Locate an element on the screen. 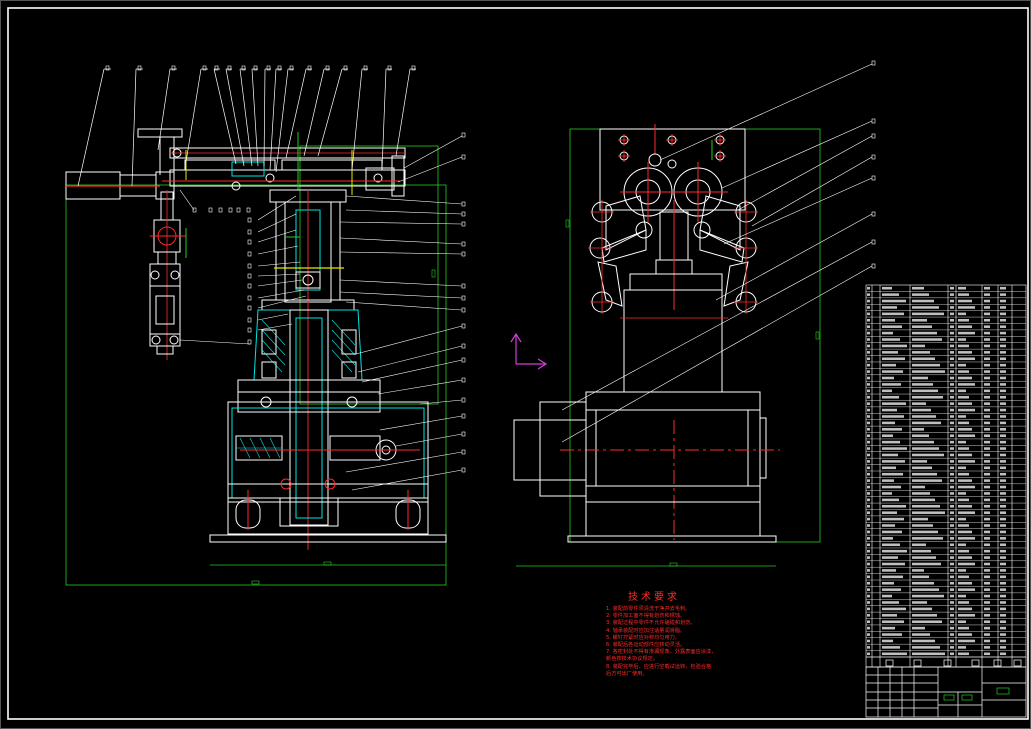  requirement-line: 4. 轴承装配时应加注适量润滑脂。 is located at coordinates (646, 630).